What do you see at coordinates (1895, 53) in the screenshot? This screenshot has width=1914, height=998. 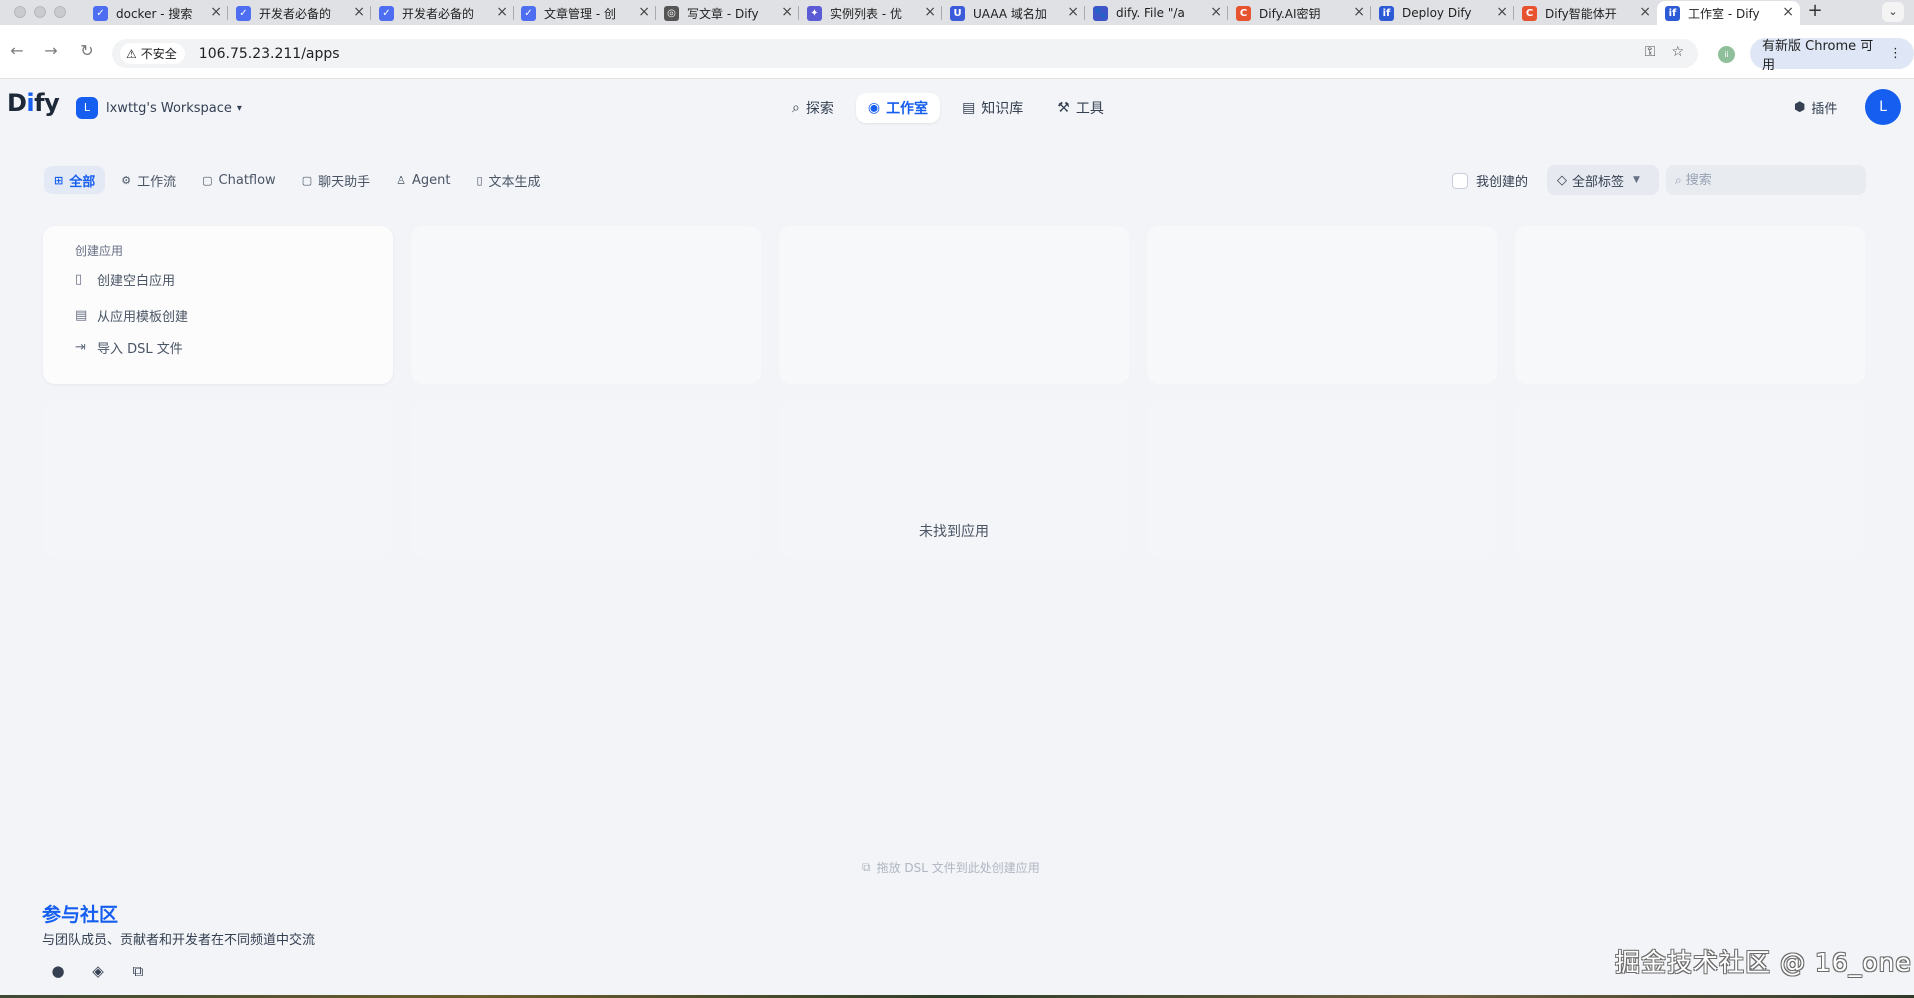 I see `more-menu-icon: ⋮` at bounding box center [1895, 53].